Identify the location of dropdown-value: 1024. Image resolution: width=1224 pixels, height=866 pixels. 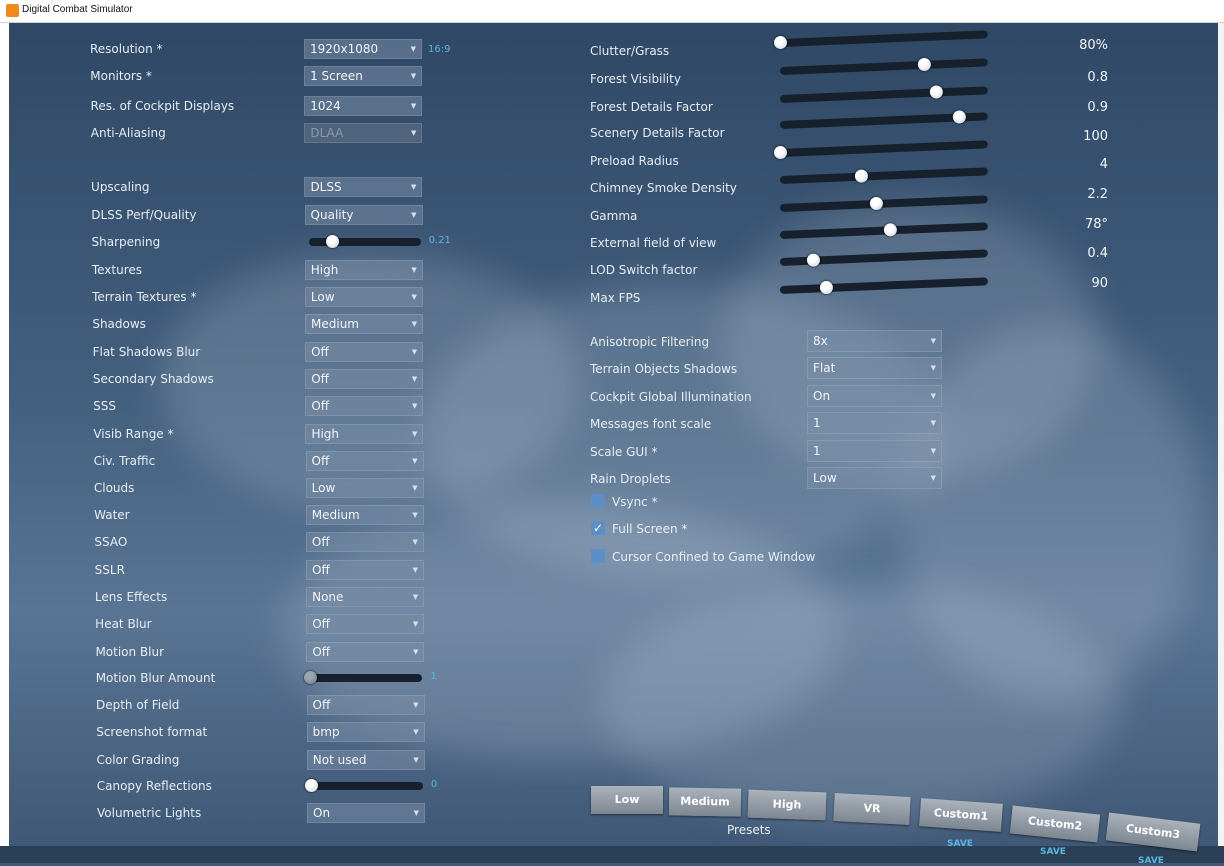
(325, 106).